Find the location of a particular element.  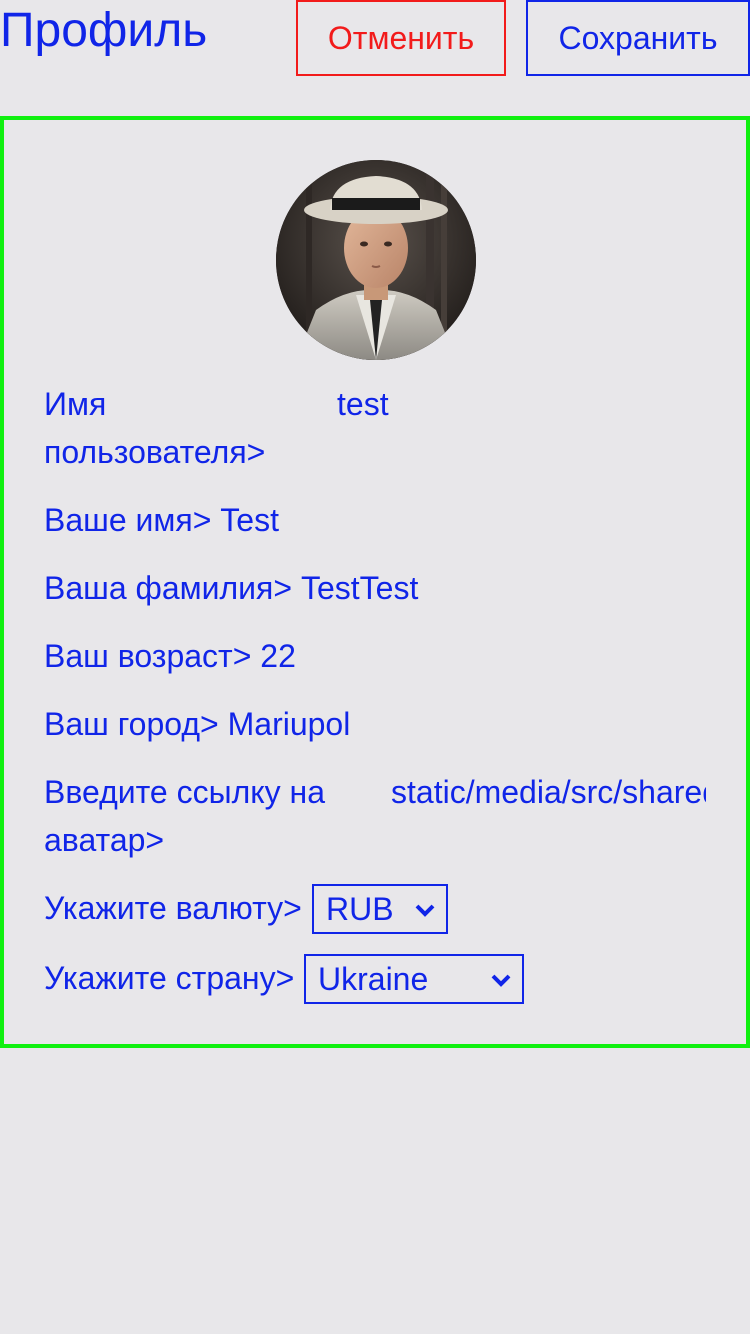

country-select: Ukraine is located at coordinates (414, 979).